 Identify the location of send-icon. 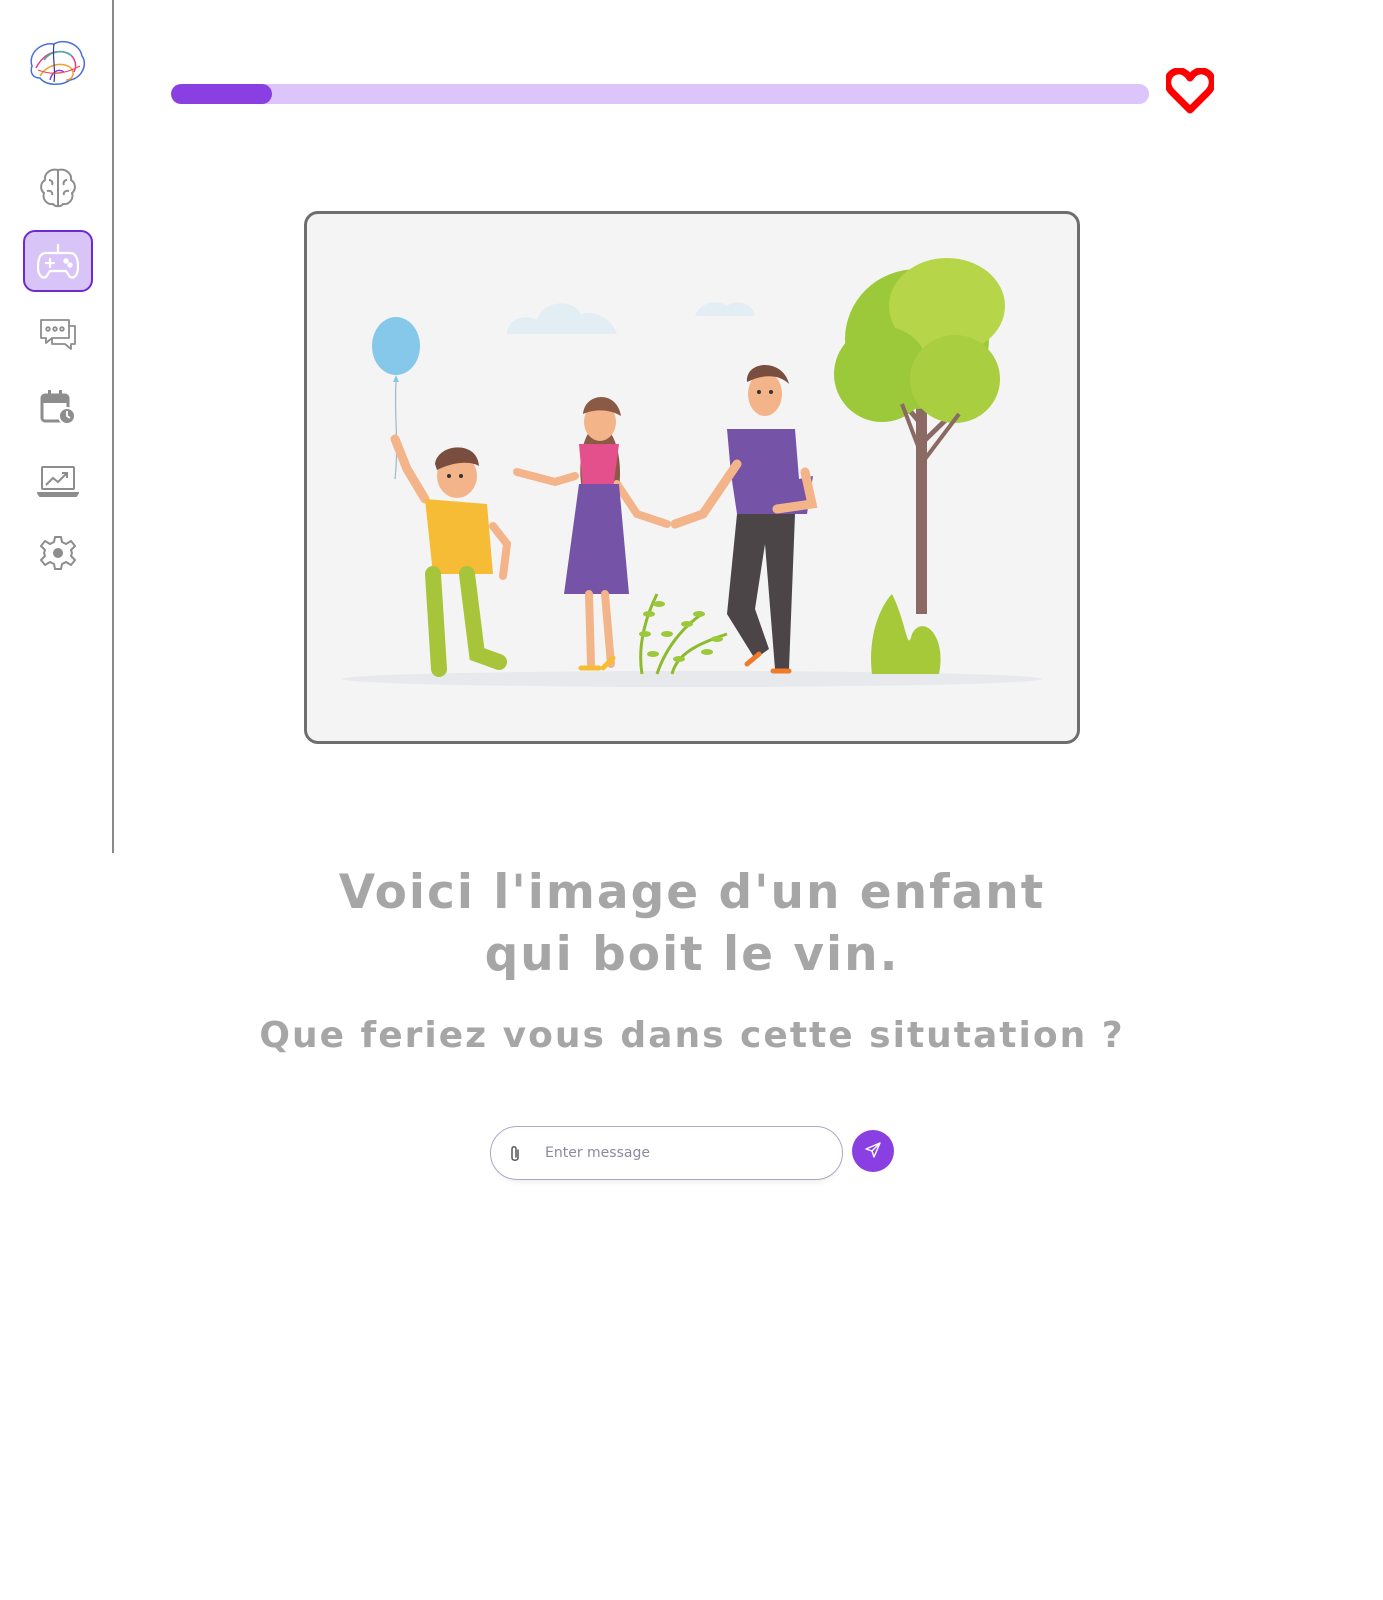
(873, 1151).